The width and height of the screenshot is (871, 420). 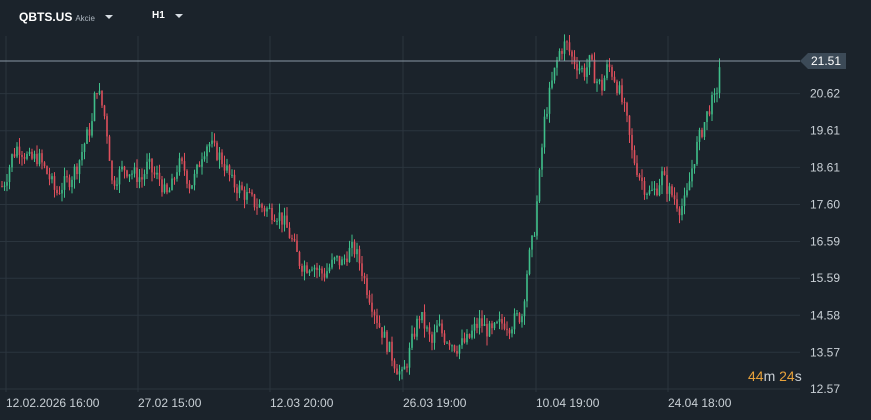 What do you see at coordinates (825, 278) in the screenshot?
I see `y-tick-label: 15.59` at bounding box center [825, 278].